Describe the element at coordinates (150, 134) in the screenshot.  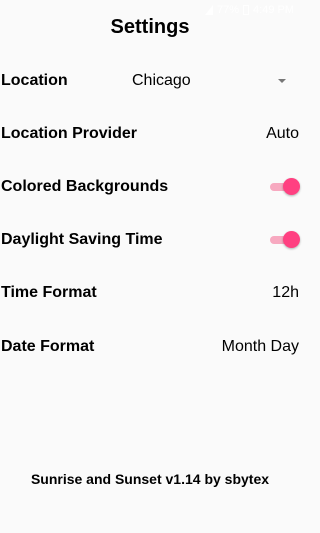
I see `setting-location-provider: Location Provider Auto` at that location.